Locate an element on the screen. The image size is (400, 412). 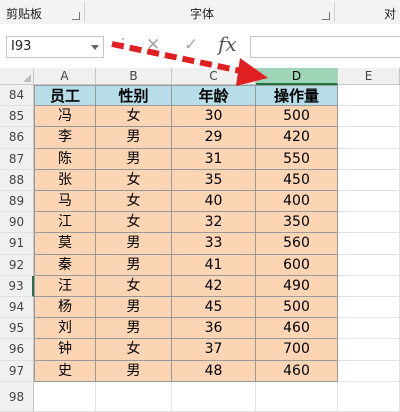
table-cell: 400 is located at coordinates (297, 202).